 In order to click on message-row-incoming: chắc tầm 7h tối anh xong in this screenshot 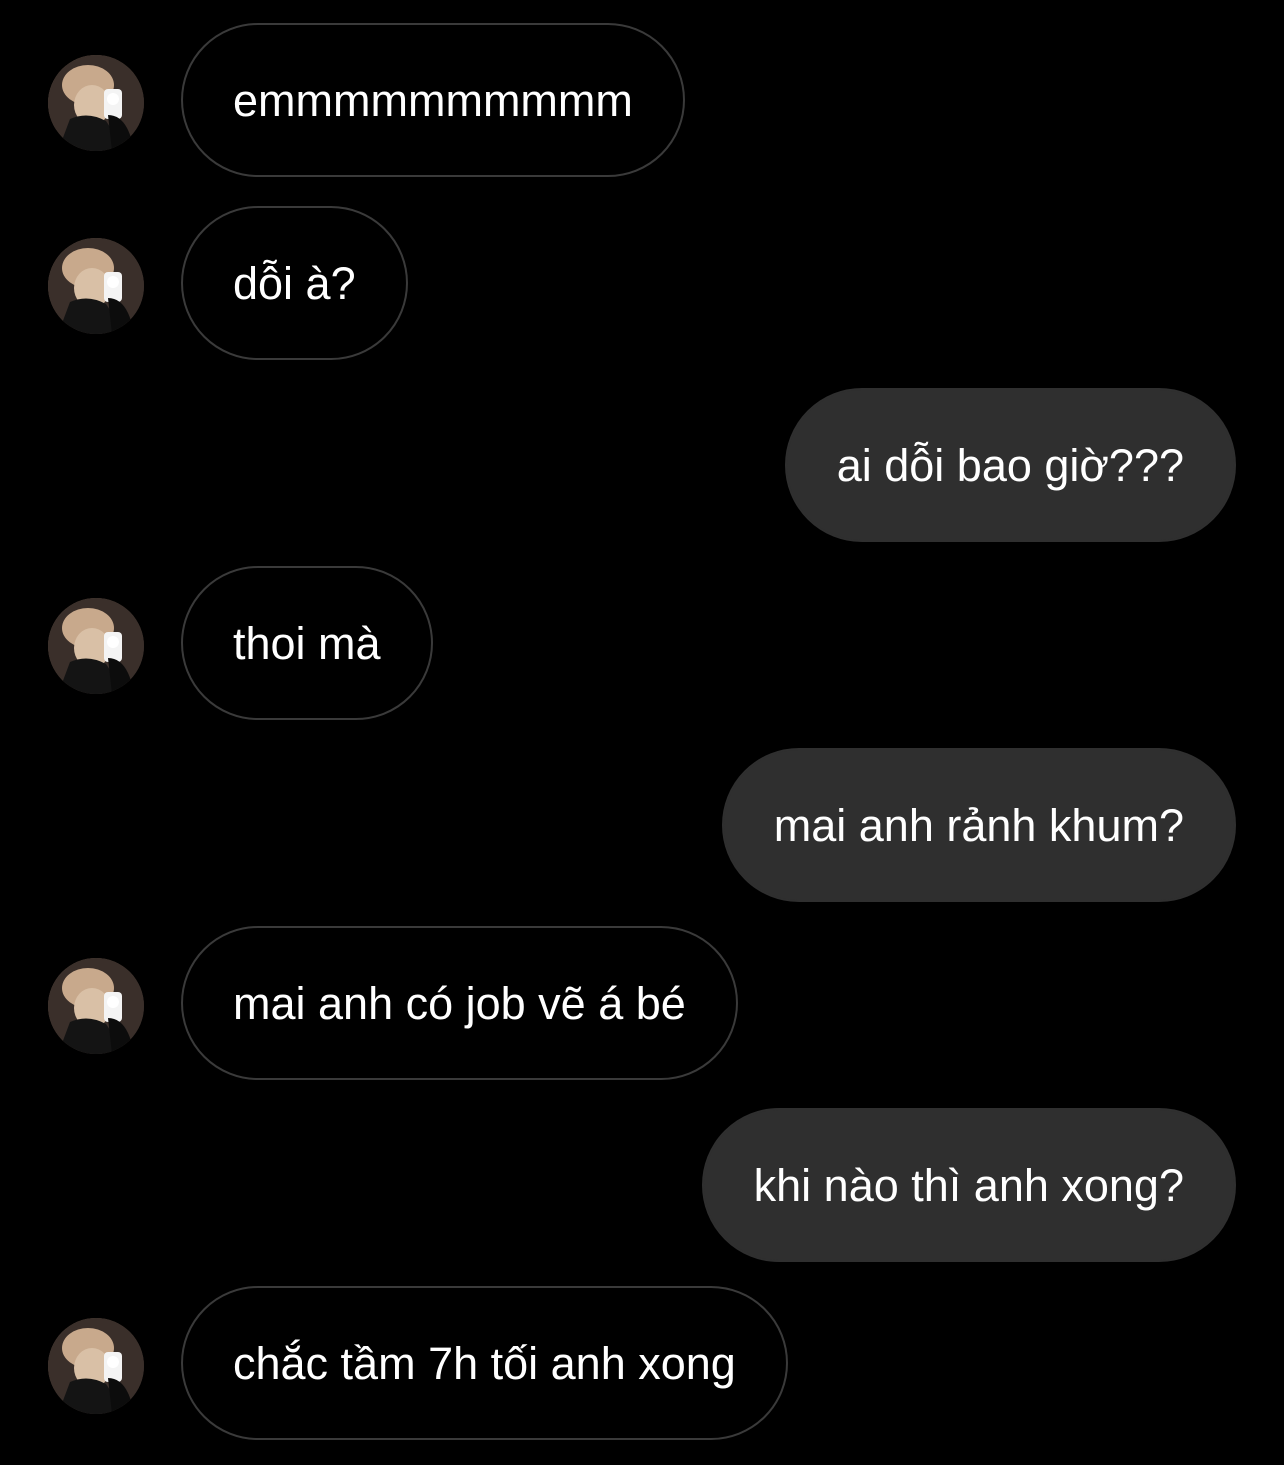, I will do `click(642, 1366)`.